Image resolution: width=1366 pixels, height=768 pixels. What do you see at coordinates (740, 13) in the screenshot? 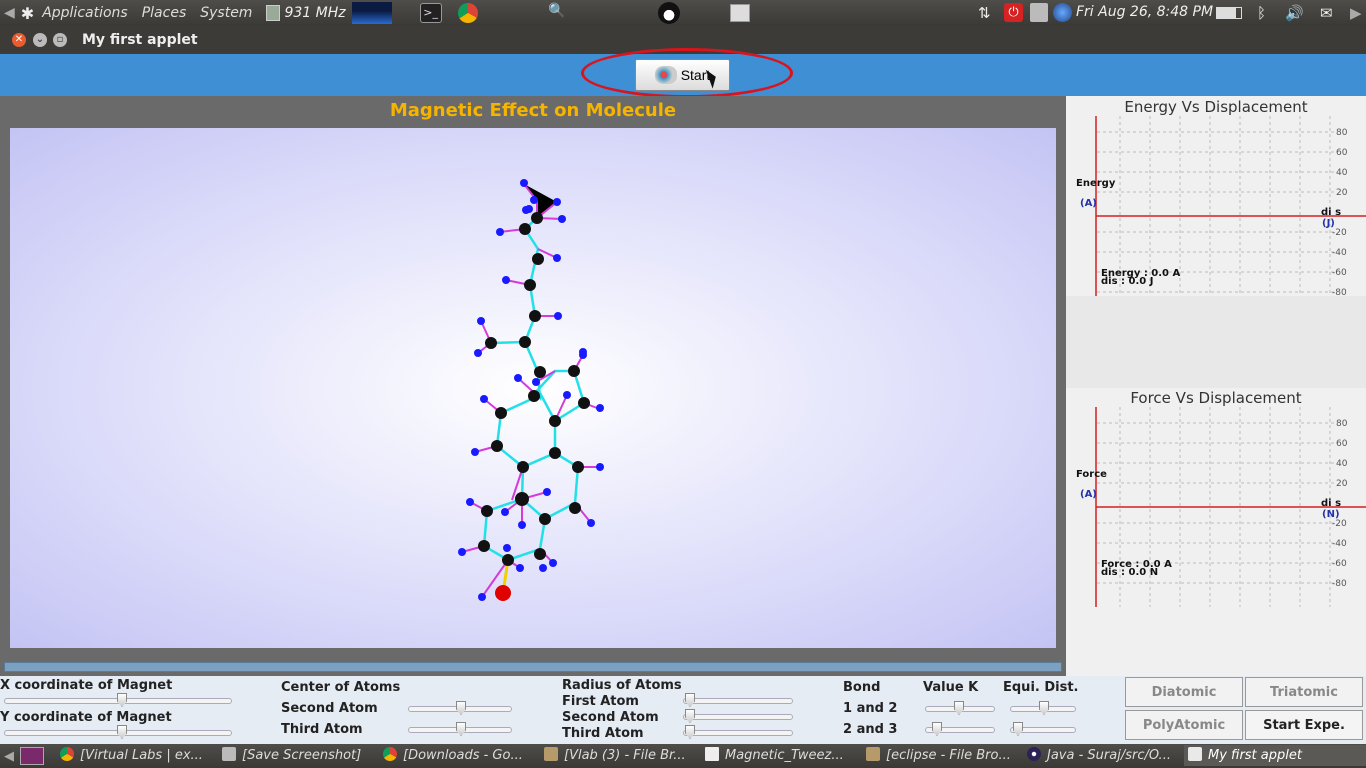
I see `screenshot-app-icon` at bounding box center [740, 13].